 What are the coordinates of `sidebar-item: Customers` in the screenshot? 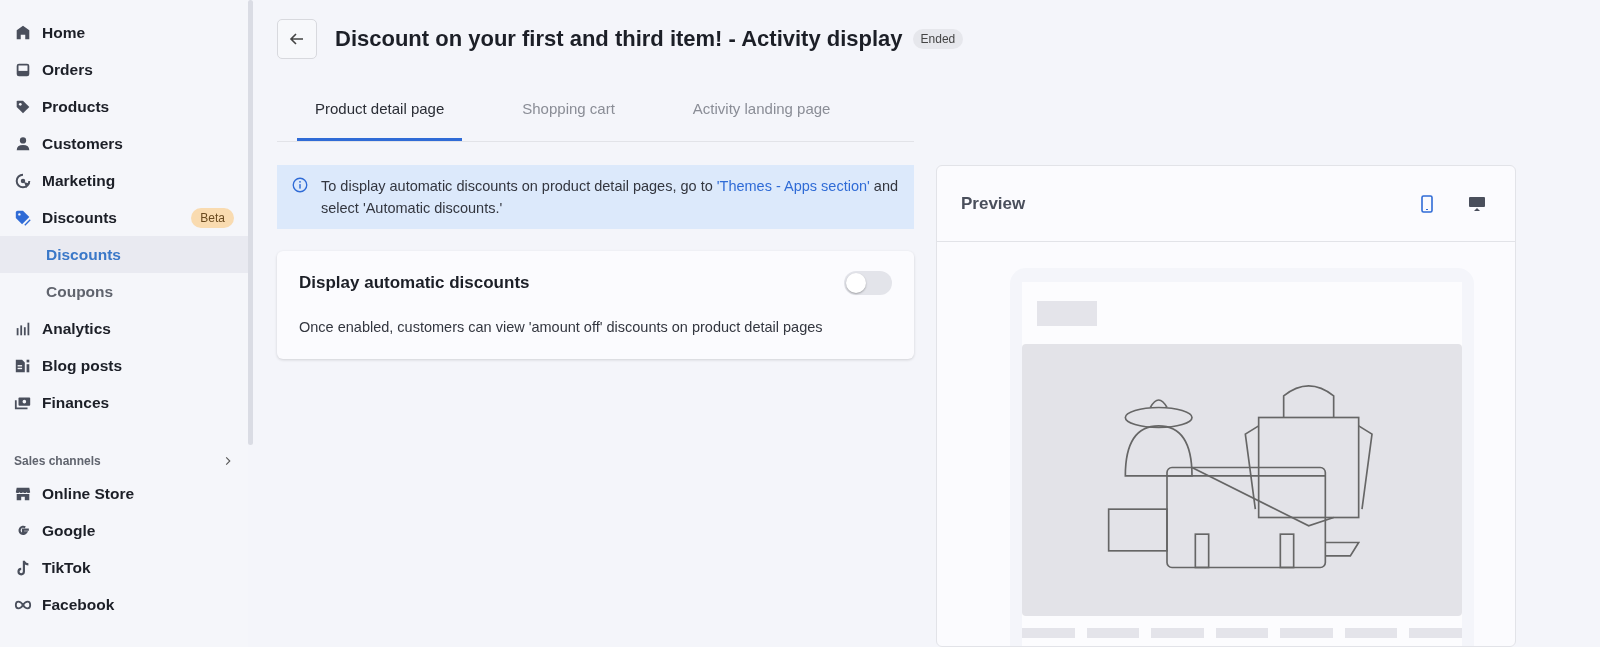 It's located at (124, 143).